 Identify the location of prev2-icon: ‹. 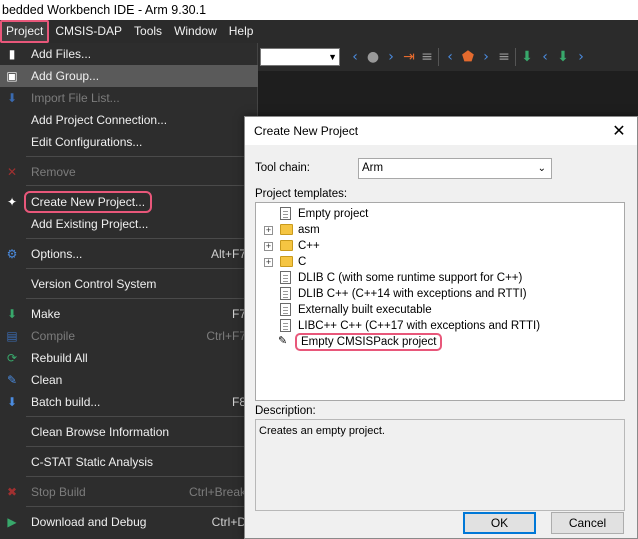
(545, 57).